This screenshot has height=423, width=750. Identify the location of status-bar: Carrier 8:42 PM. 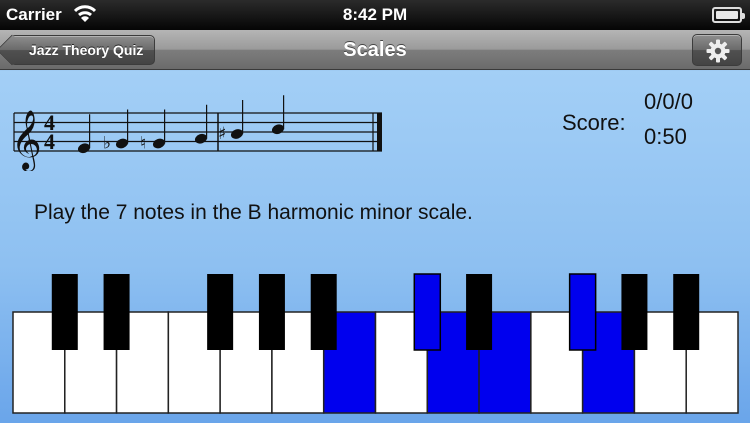
(375, 15).